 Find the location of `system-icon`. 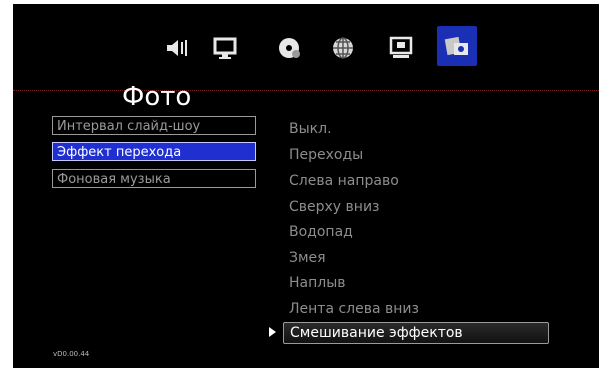

system-icon is located at coordinates (401, 48).